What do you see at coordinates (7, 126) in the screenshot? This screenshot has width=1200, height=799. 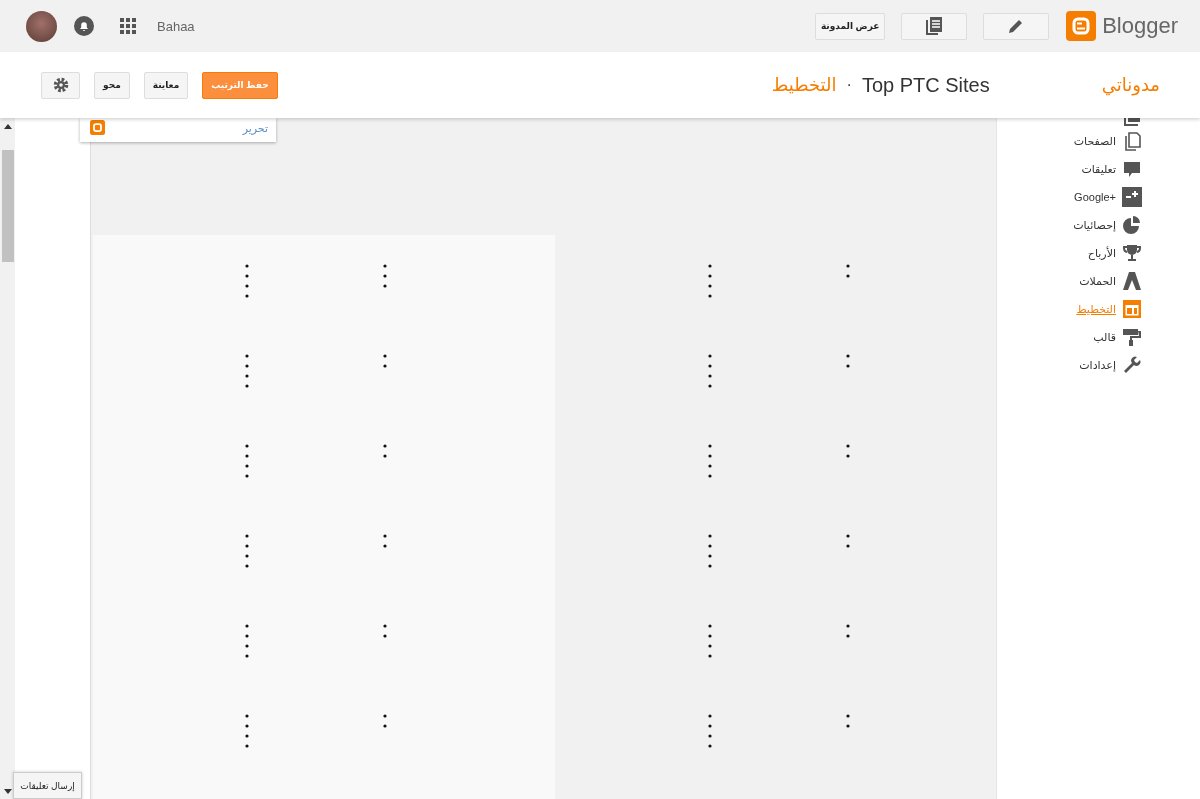 I see `scroll-up-icon` at bounding box center [7, 126].